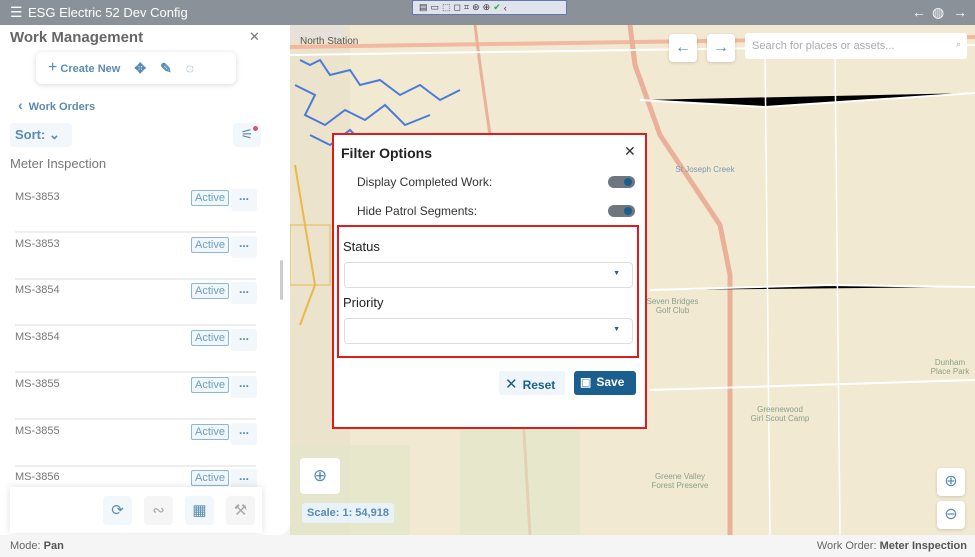  Describe the element at coordinates (41, 135) in the screenshot. I see `sort-dropdown: Sort: ⌄` at that location.